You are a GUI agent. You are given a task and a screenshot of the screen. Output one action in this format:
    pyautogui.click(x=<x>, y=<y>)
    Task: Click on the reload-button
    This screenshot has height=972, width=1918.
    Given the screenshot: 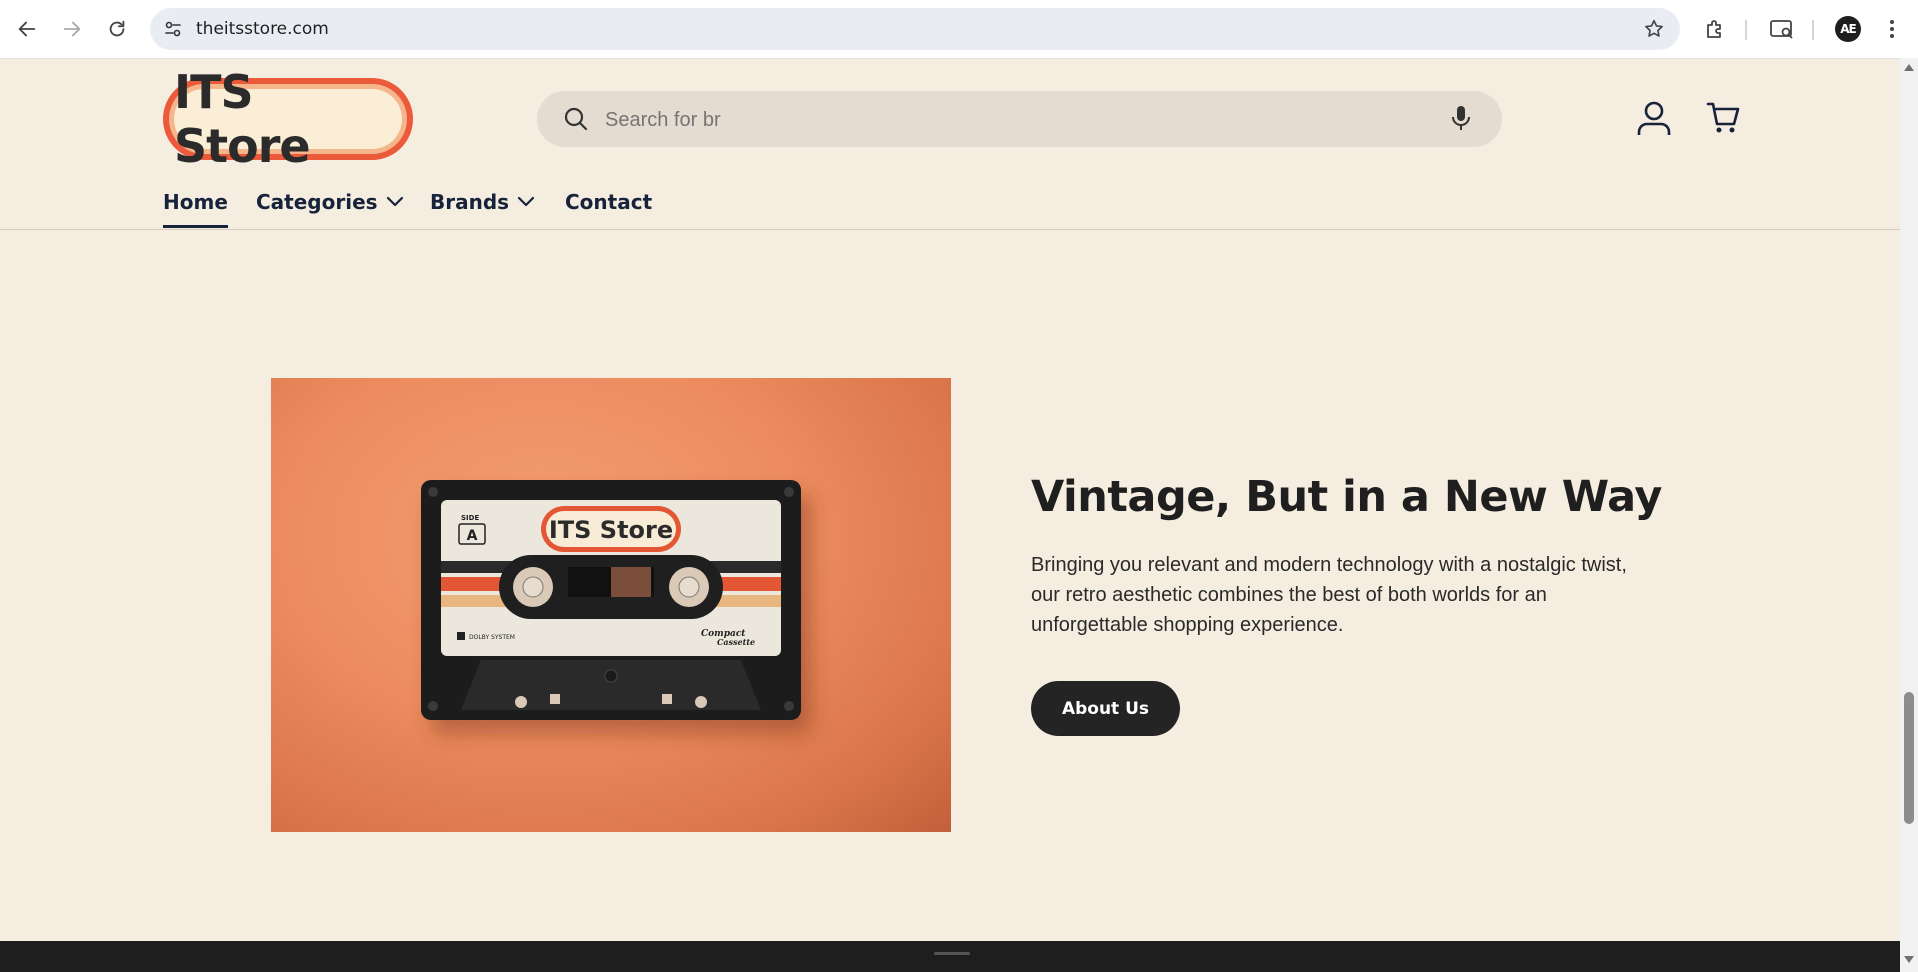 What is the action you would take?
    pyautogui.click(x=117, y=29)
    